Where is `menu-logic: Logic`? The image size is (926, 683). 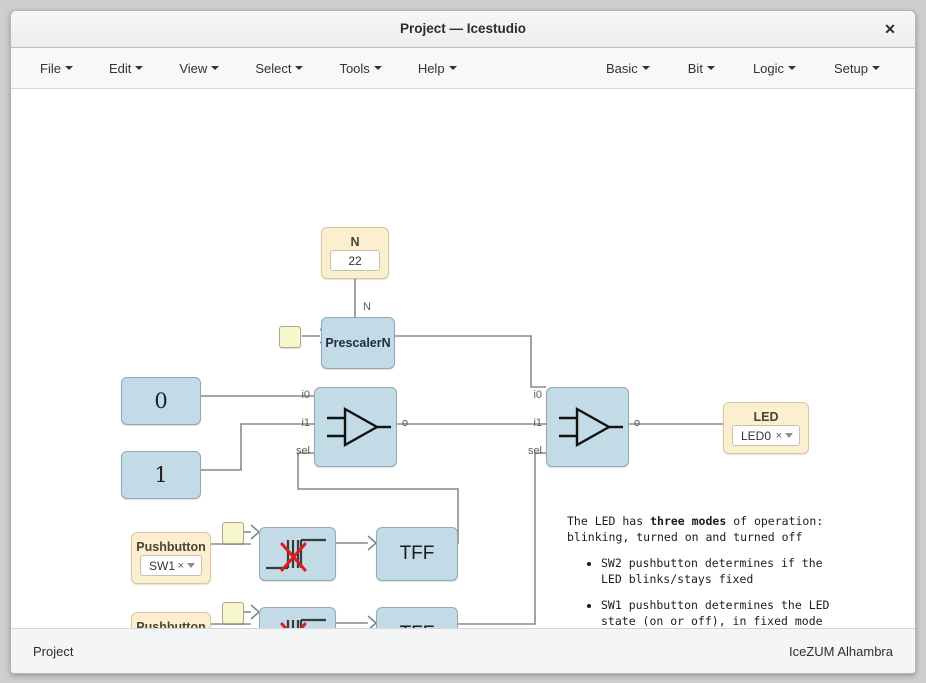
menu-logic: Logic is located at coordinates (774, 68).